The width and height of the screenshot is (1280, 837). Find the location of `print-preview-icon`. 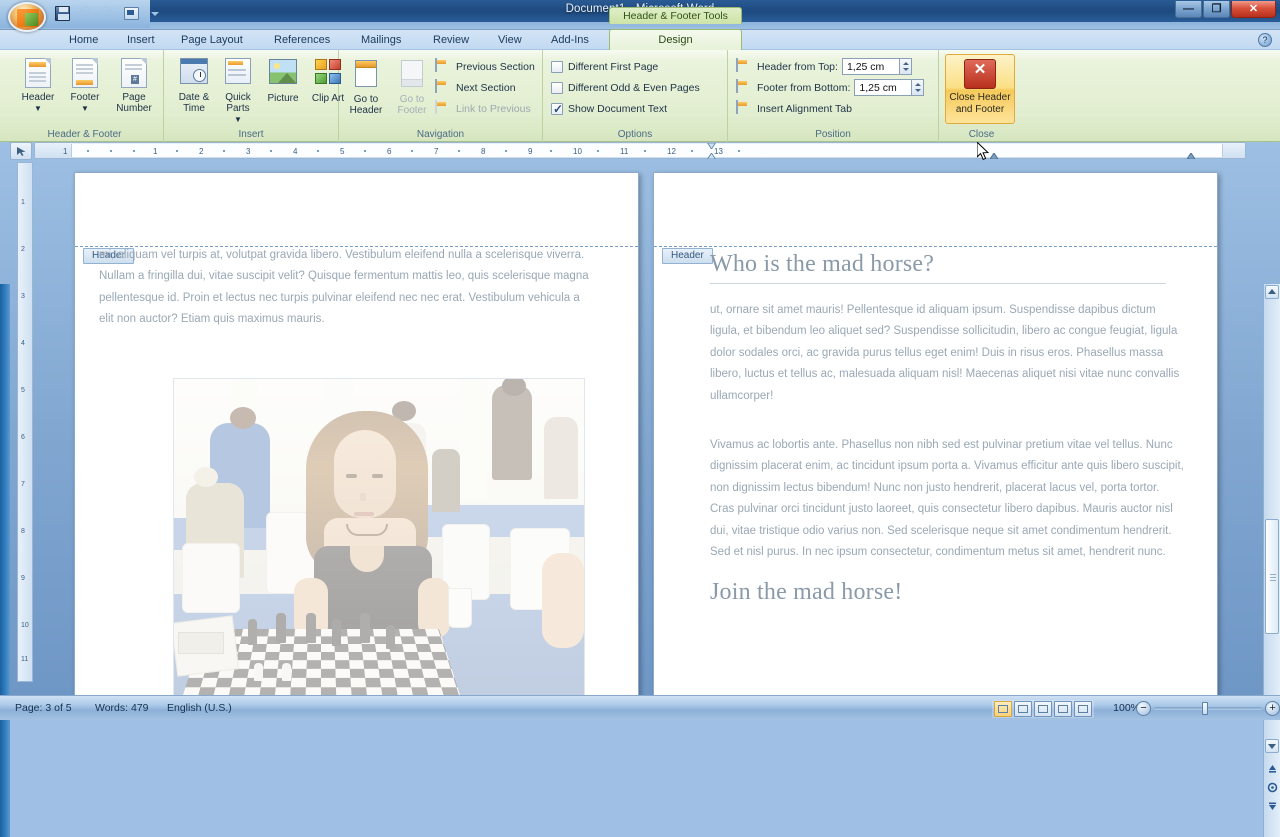

print-preview-icon is located at coordinates (131, 13).